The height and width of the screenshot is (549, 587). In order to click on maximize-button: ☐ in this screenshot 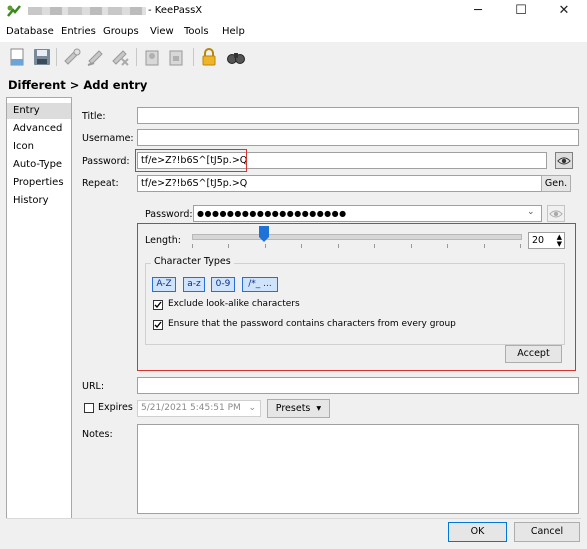, I will do `click(521, 11)`.